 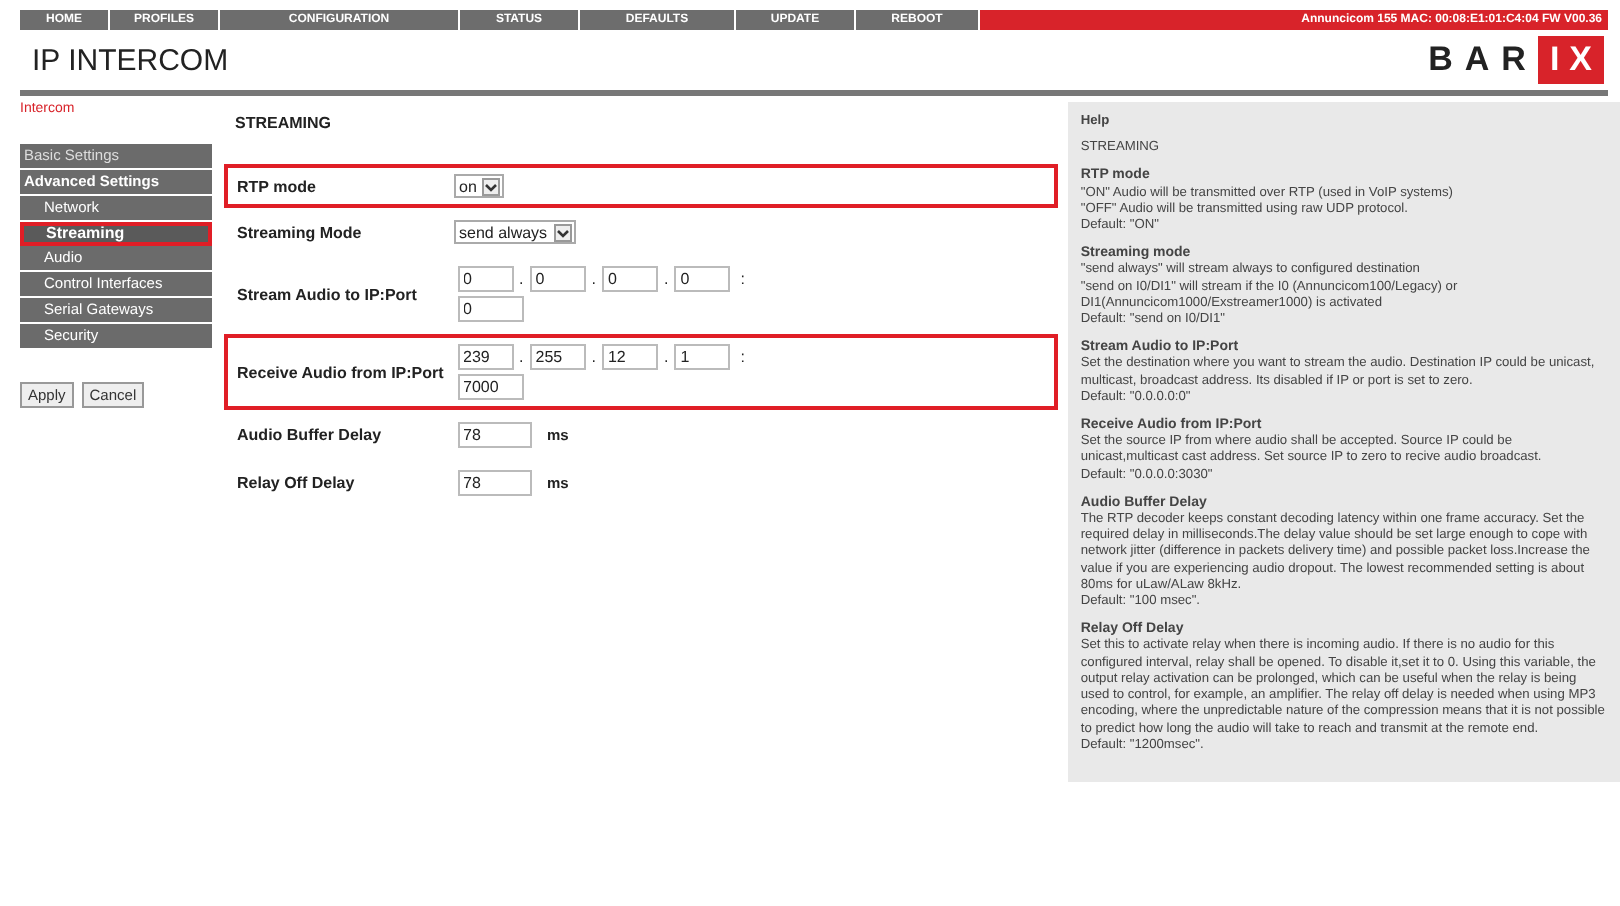 I want to click on field-label: Streaming Mode, so click(x=300, y=232).